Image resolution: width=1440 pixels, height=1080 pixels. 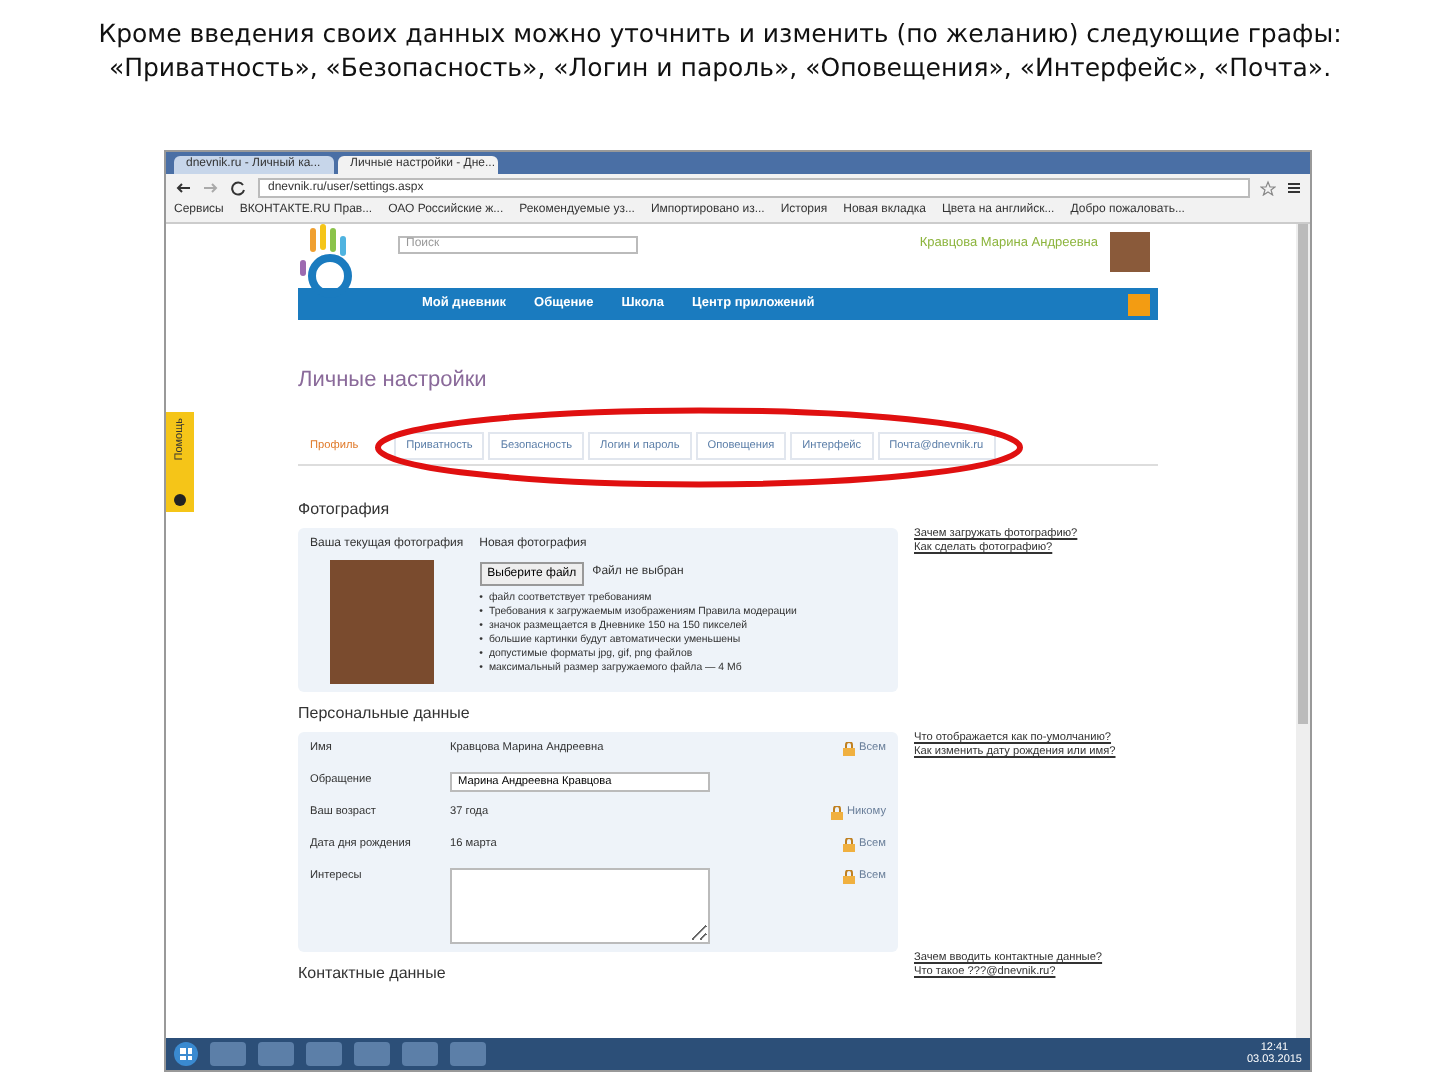 I want to click on star-icon, so click(x=1268, y=187).